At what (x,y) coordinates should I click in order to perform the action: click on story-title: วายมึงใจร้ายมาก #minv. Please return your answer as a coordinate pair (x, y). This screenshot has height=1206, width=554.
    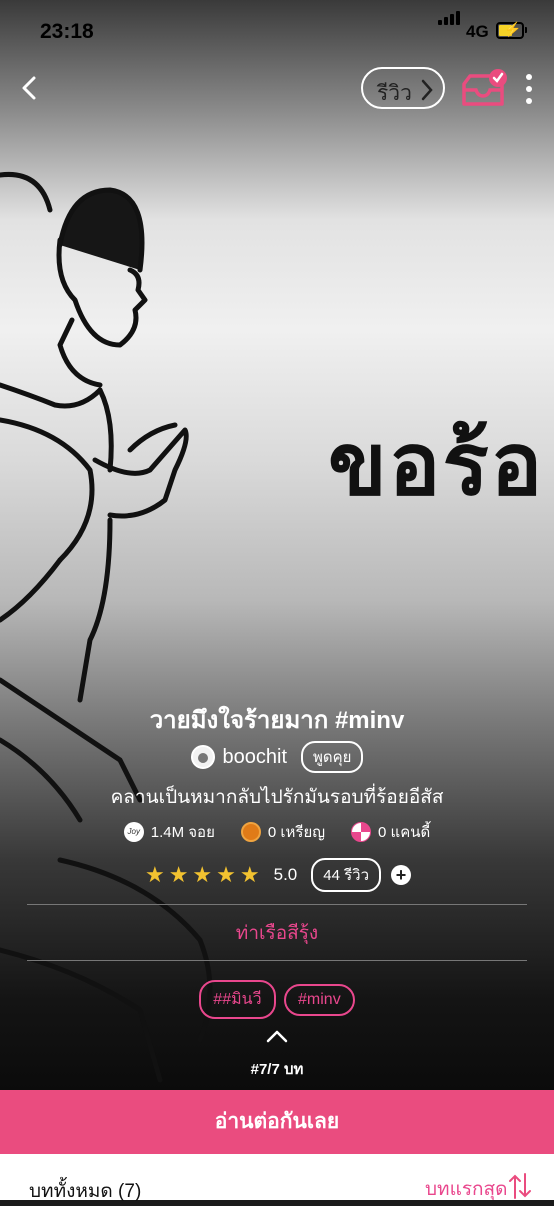
    Looking at the image, I should click on (277, 720).